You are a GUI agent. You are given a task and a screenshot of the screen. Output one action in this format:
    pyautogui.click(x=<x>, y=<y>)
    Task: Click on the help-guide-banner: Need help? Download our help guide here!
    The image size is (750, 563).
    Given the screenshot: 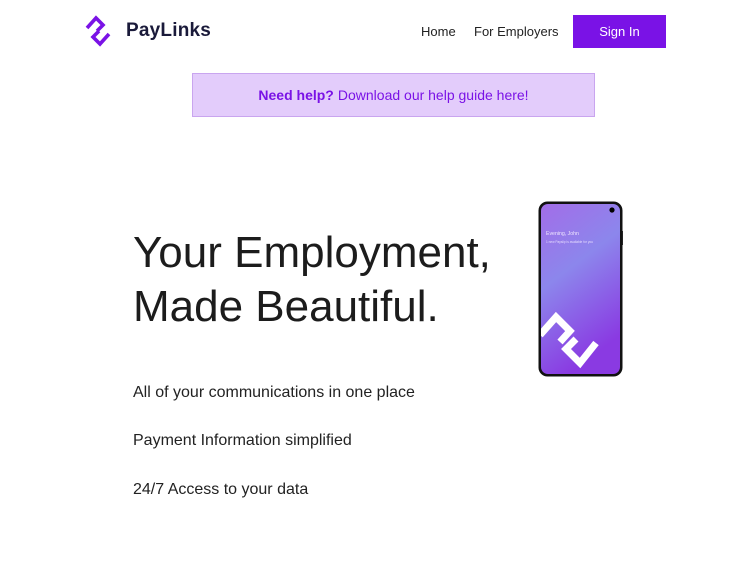 What is the action you would take?
    pyautogui.click(x=393, y=95)
    